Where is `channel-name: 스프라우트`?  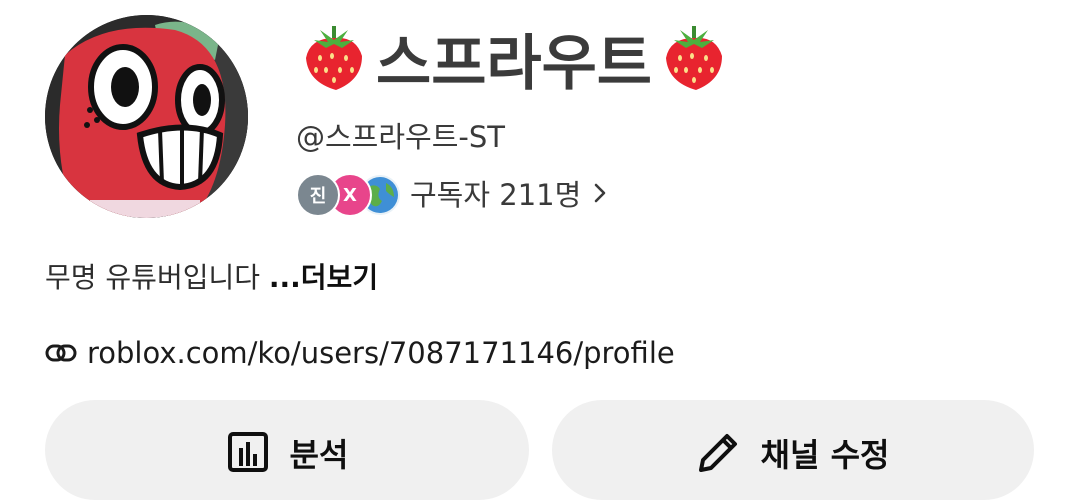
channel-name: 스프라우트 is located at coordinates (514, 58).